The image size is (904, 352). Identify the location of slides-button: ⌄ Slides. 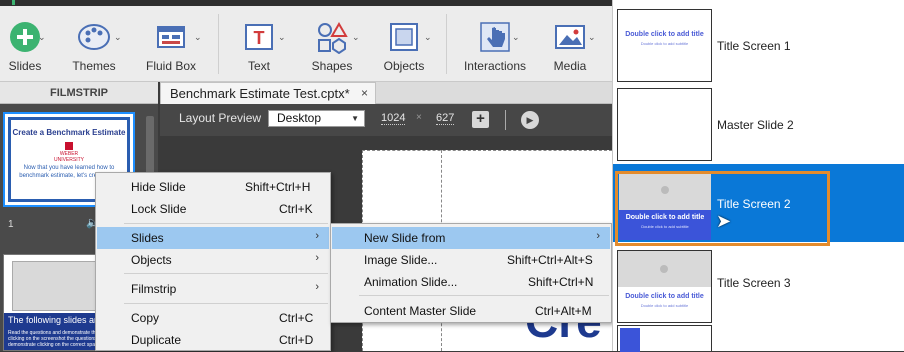
(25, 45).